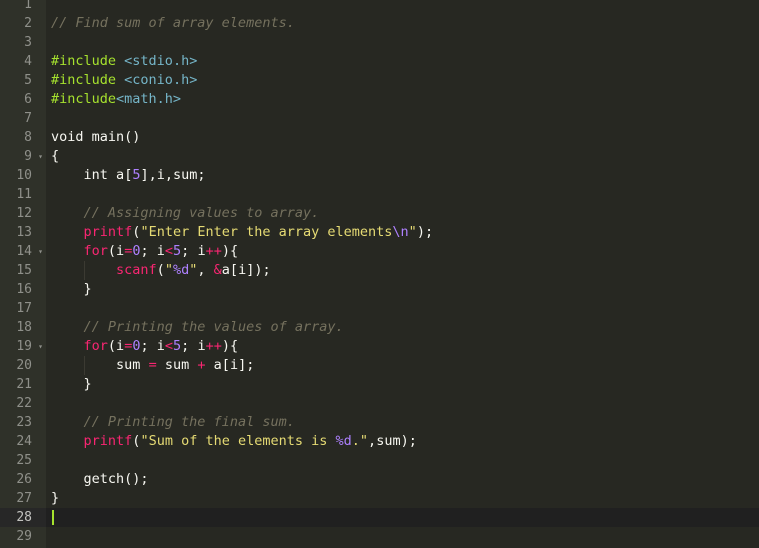 The width and height of the screenshot is (759, 548). What do you see at coordinates (402, 23) in the screenshot?
I see `code-line: // Find sum of array elements.` at bounding box center [402, 23].